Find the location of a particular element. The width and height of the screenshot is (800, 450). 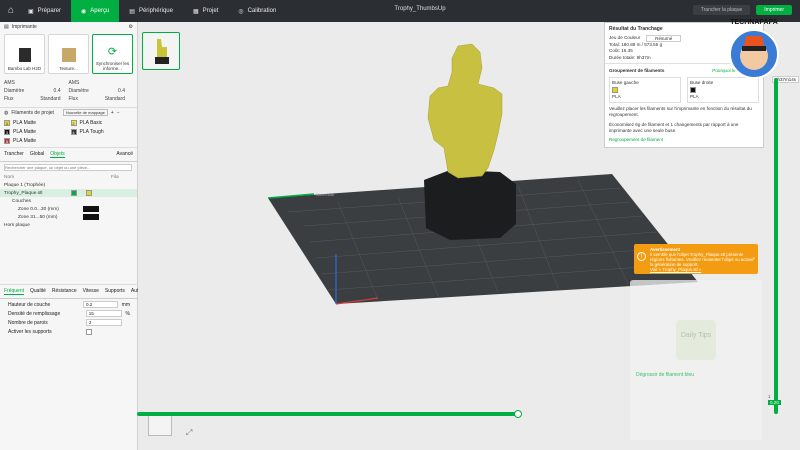

filament-3-swatch: 3 is located at coordinates (7, 132).